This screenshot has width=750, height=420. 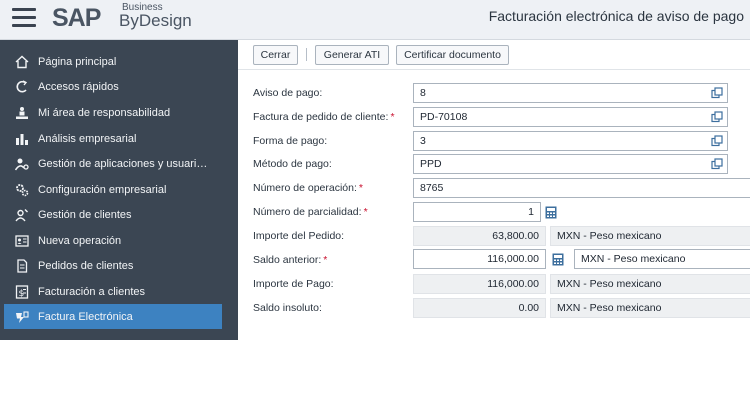 I want to click on factura-pedido-field: PD-70108, so click(x=570, y=117).